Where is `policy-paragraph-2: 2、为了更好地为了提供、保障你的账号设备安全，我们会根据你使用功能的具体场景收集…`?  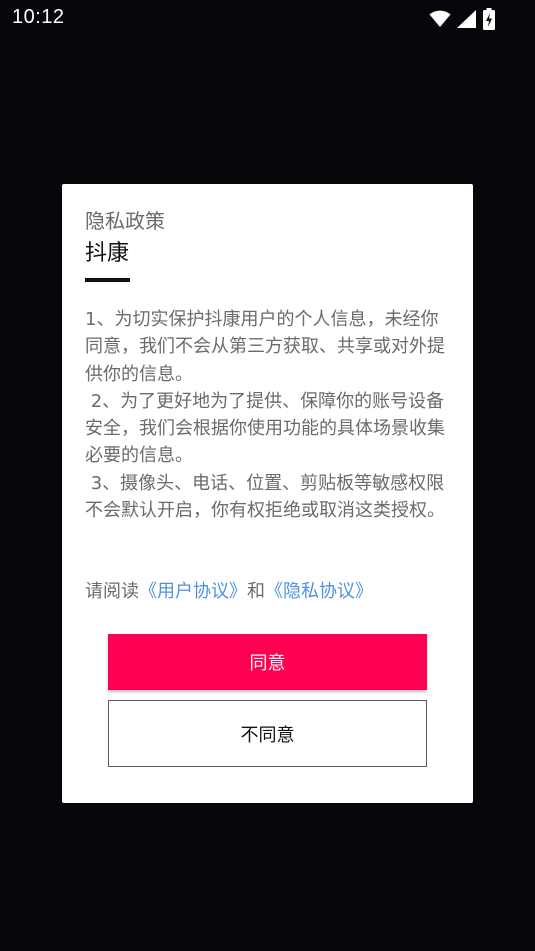 policy-paragraph-2: 2、为了更好地为了提供、保障你的账号设备安全，我们会根据你使用功能的具体场景收集… is located at coordinates (265, 428).